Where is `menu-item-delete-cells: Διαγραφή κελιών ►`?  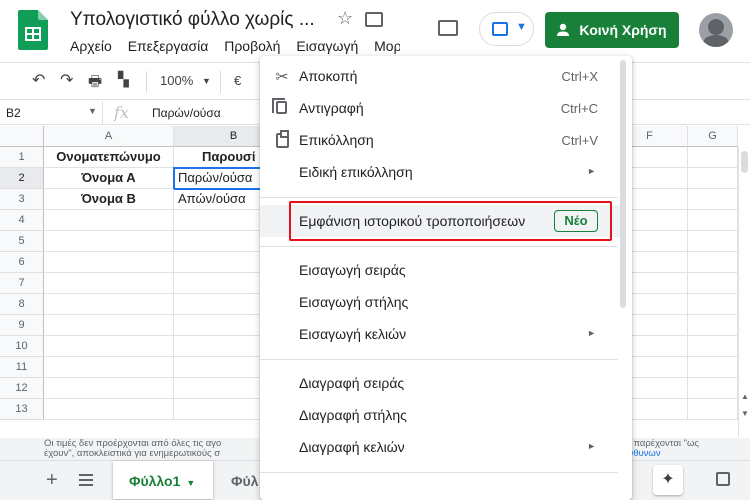 menu-item-delete-cells: Διαγραφή κελιών ► is located at coordinates (440, 447).